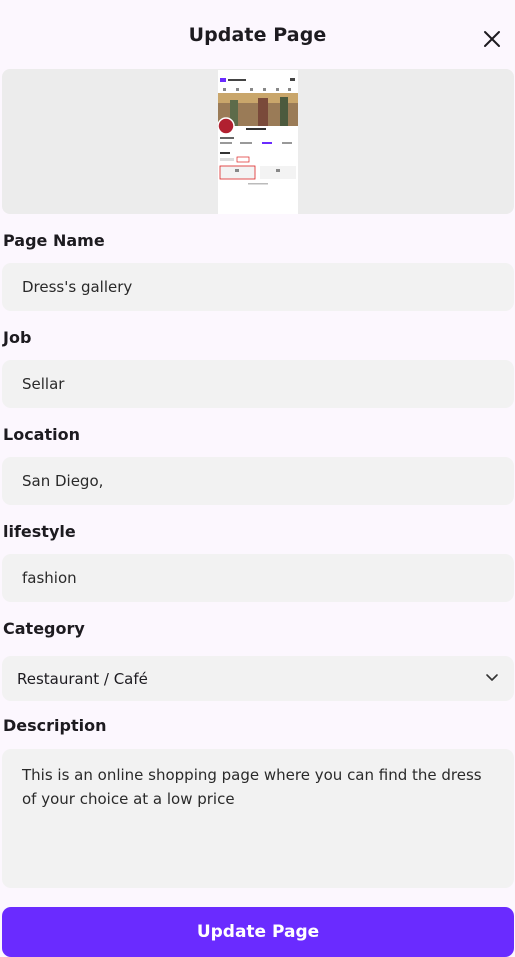 The width and height of the screenshot is (515, 957). What do you see at coordinates (82, 678) in the screenshot?
I see `category-value: Restaurant / Café` at bounding box center [82, 678].